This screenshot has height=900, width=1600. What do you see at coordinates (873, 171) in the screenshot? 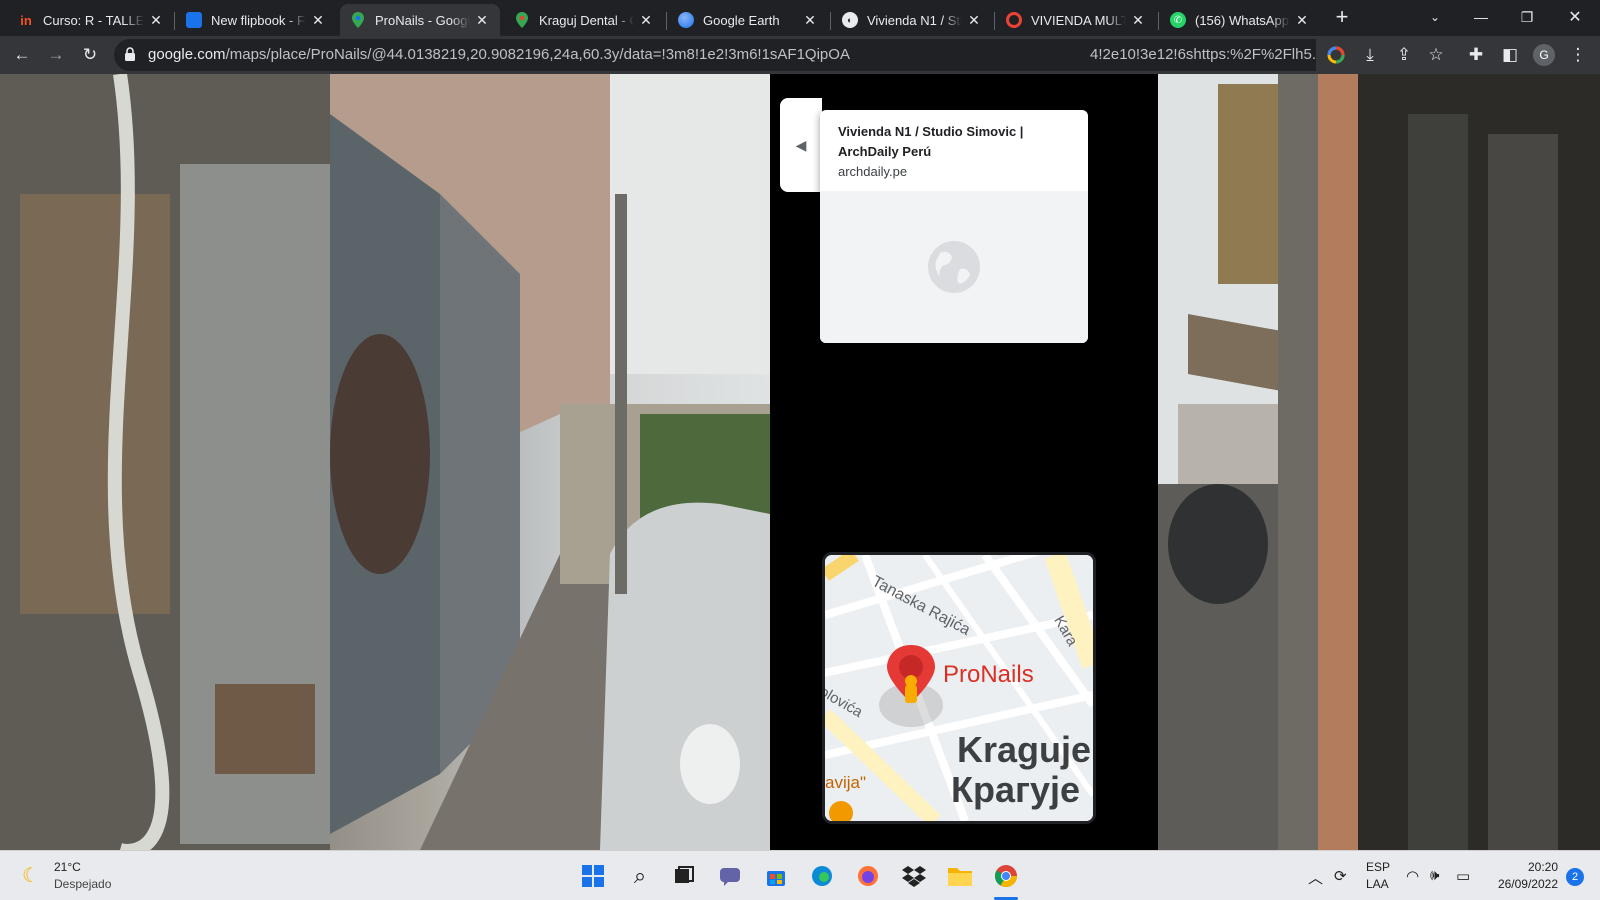
I see `hover-card-domain: archdaily.pe` at bounding box center [873, 171].